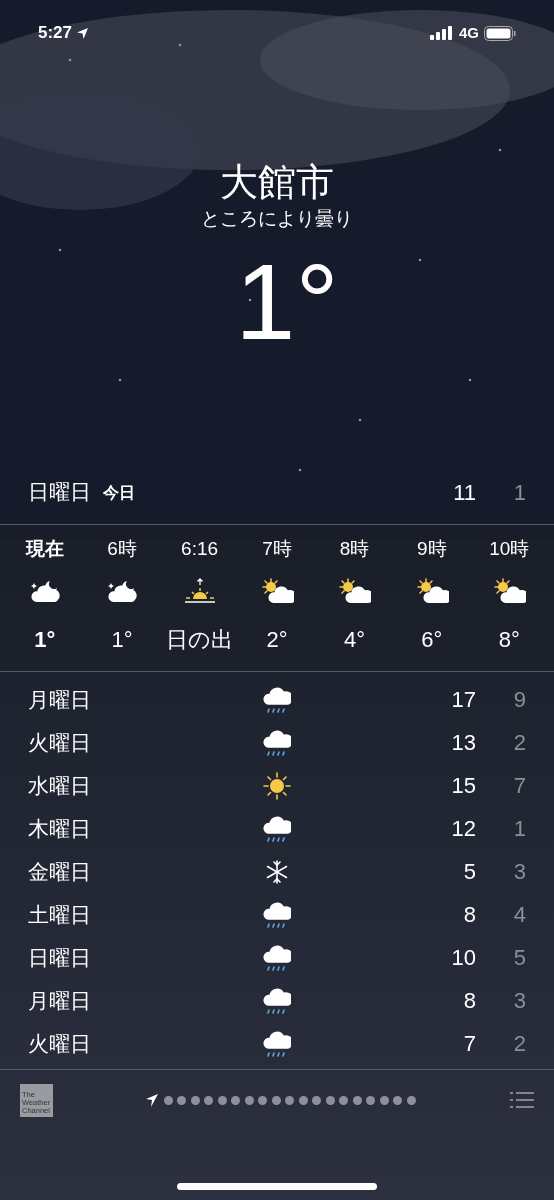 Image resolution: width=554 pixels, height=1200 pixels. What do you see at coordinates (469, 872) in the screenshot?
I see `high-temperature: 5` at bounding box center [469, 872].